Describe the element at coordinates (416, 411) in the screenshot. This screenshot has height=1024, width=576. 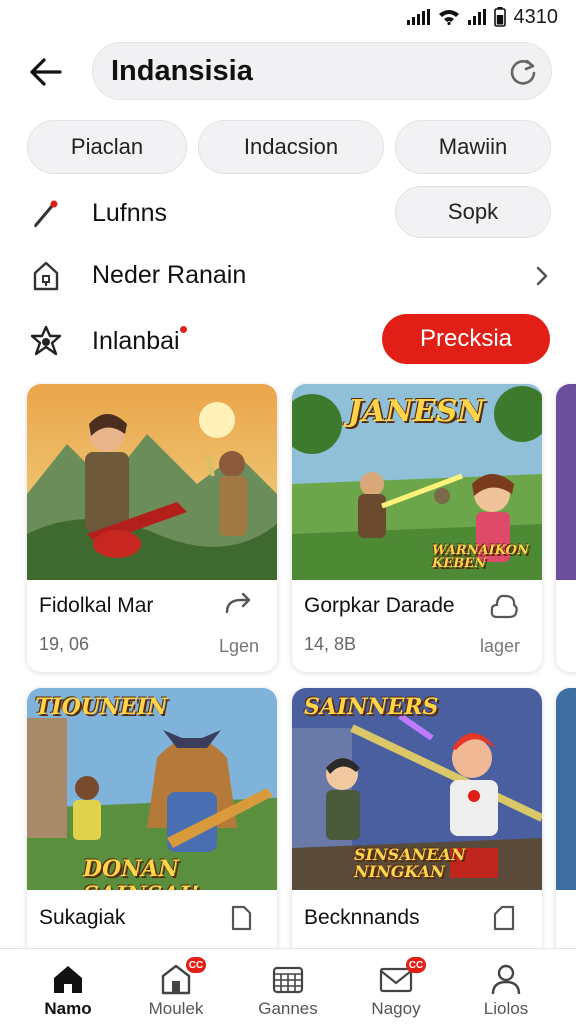
I see `art-title: JANESN` at that location.